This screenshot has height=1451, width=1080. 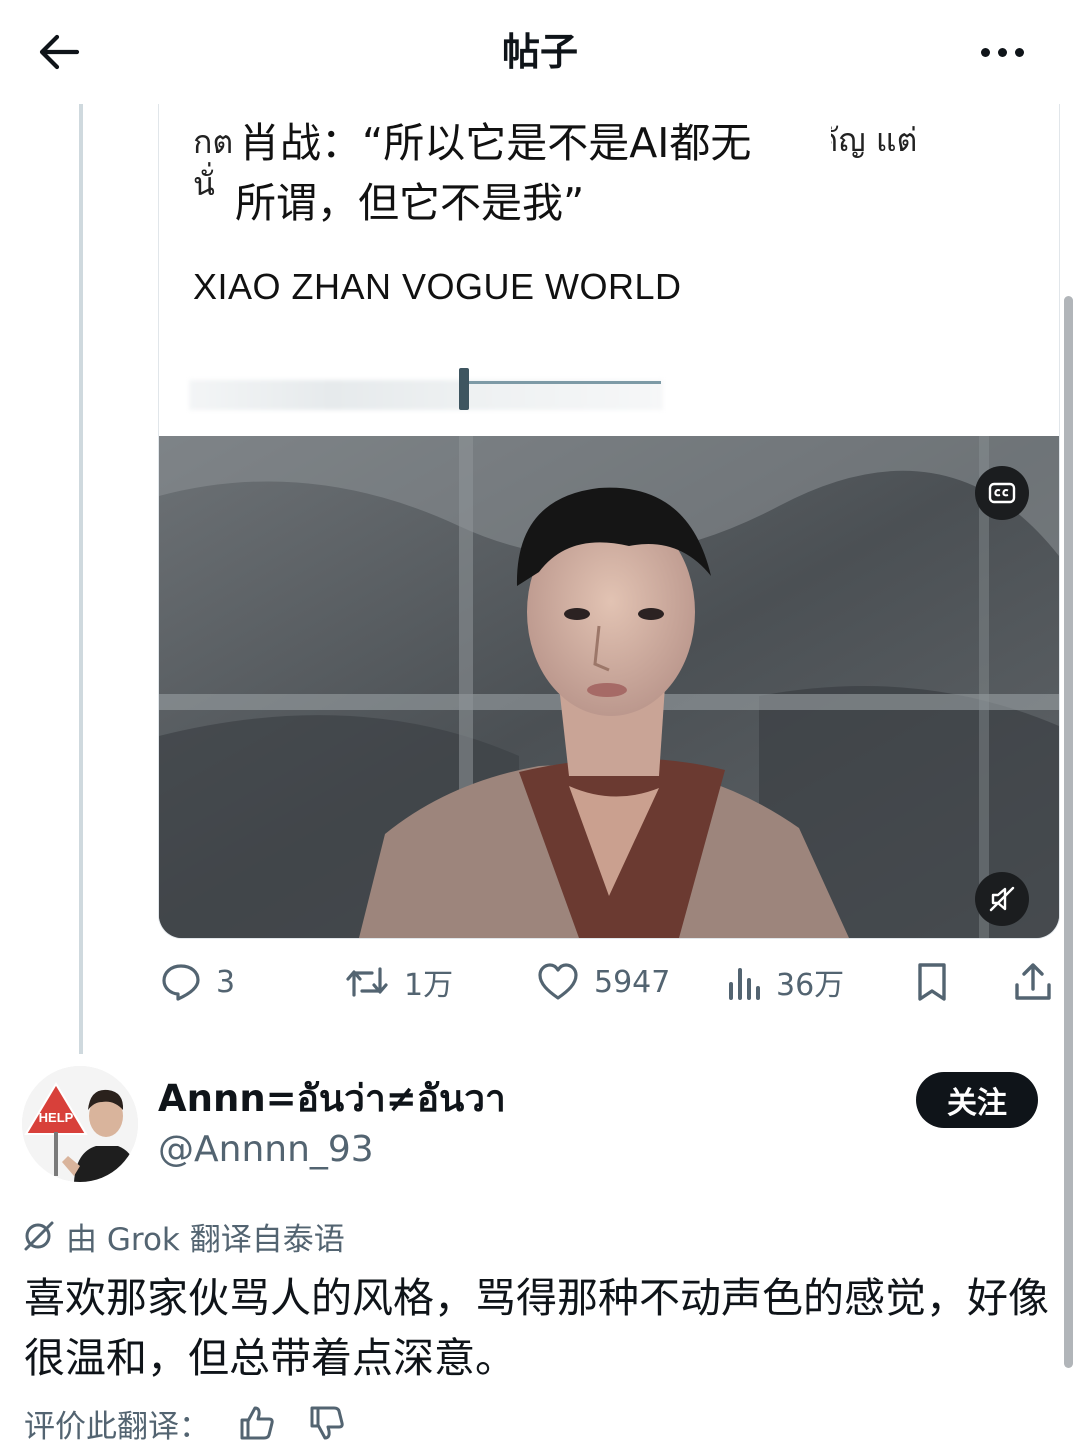 What do you see at coordinates (426, 395) in the screenshot?
I see `blurred-text` at bounding box center [426, 395].